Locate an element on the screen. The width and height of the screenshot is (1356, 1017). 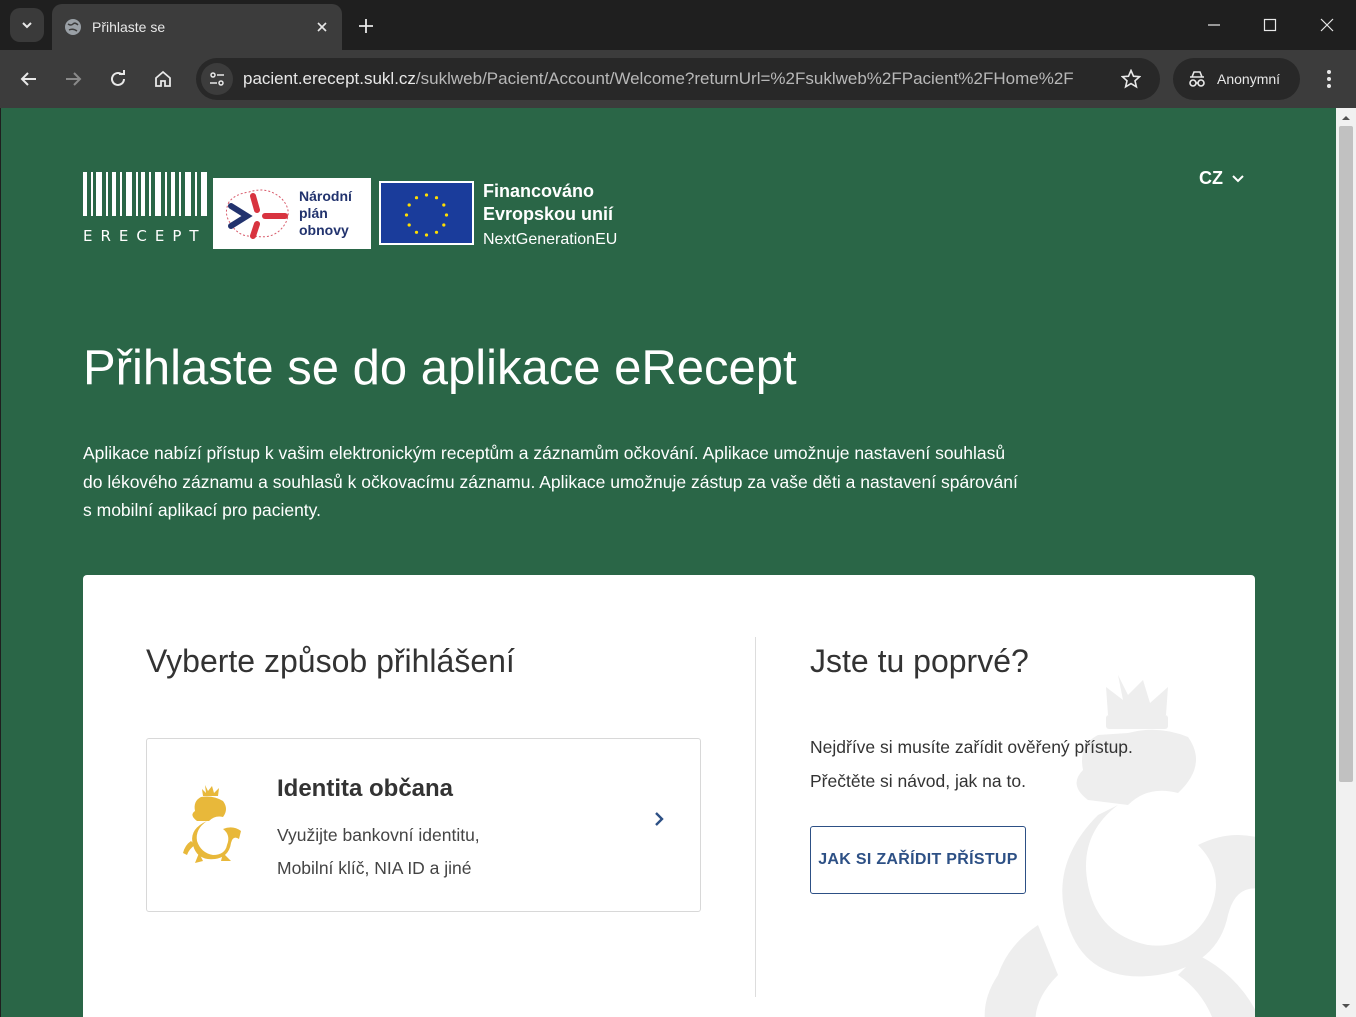
reload-button is located at coordinates (118, 79).